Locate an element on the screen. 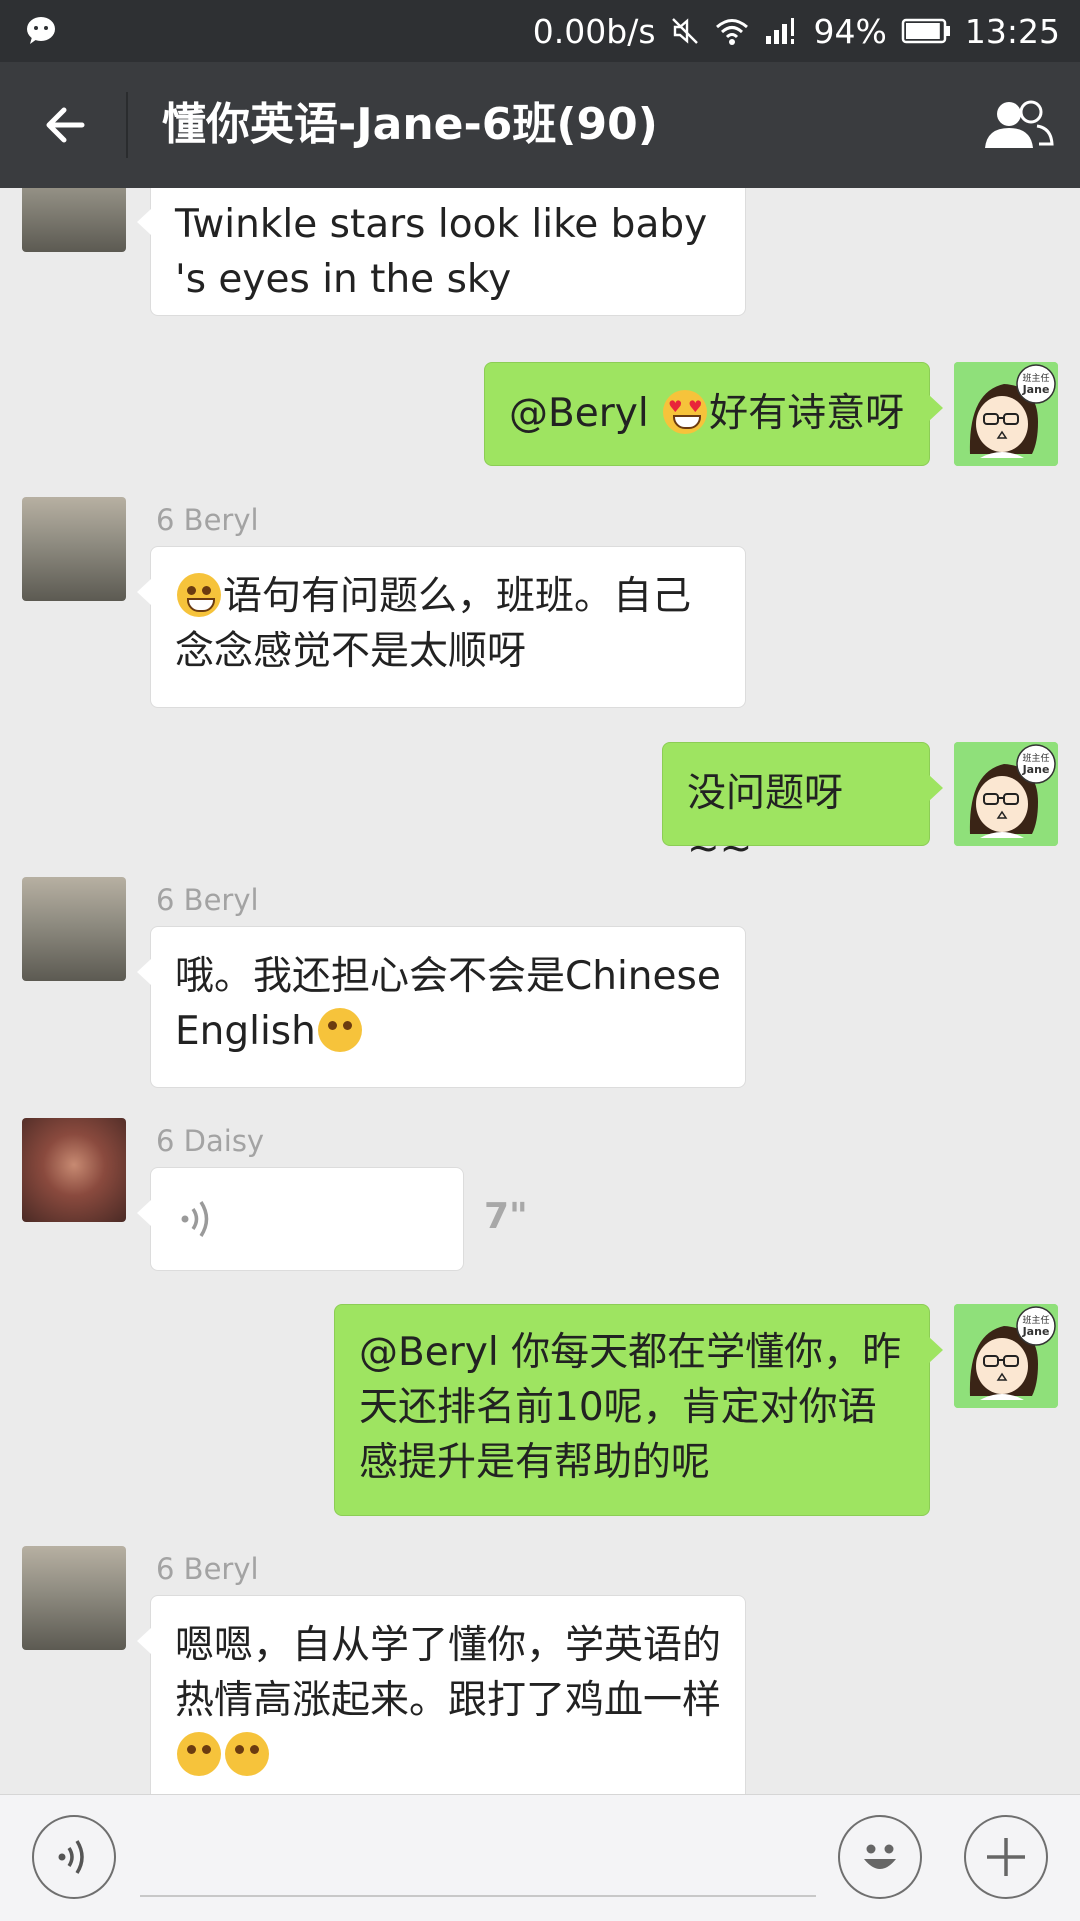  wifi-icon is located at coordinates (731, 32).